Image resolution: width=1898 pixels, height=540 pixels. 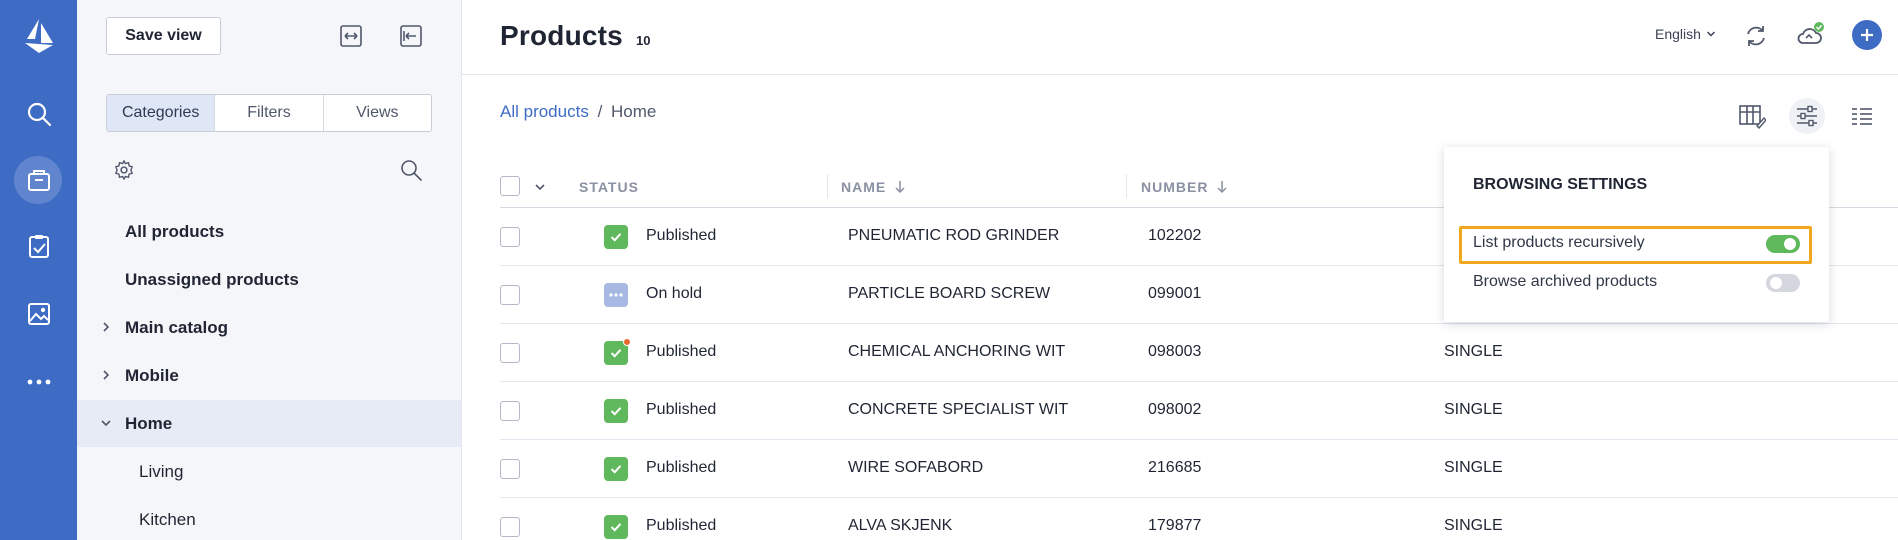 I want to click on table-row: Published ALVA SKJENK 179877 SINGLE, so click(x=1199, y=519).